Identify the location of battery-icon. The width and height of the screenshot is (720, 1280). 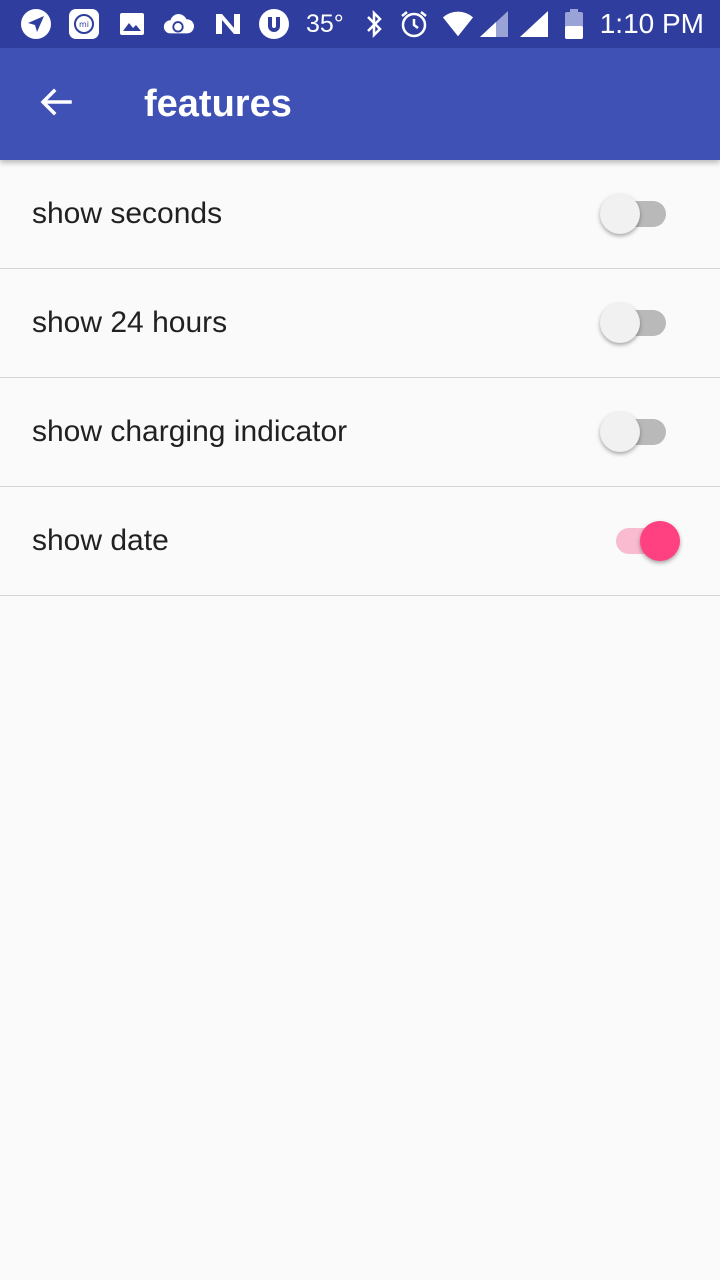
(574, 24).